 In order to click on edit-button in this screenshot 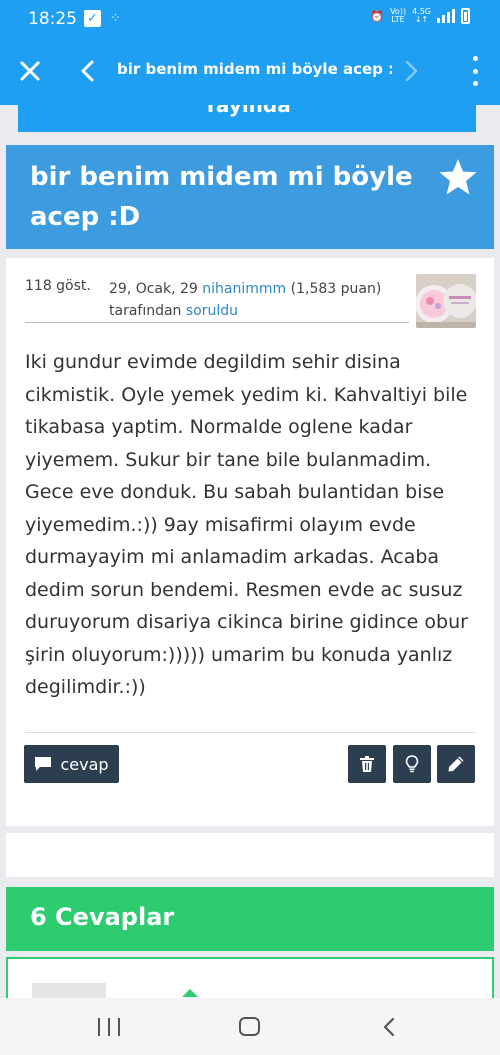, I will do `click(456, 764)`.